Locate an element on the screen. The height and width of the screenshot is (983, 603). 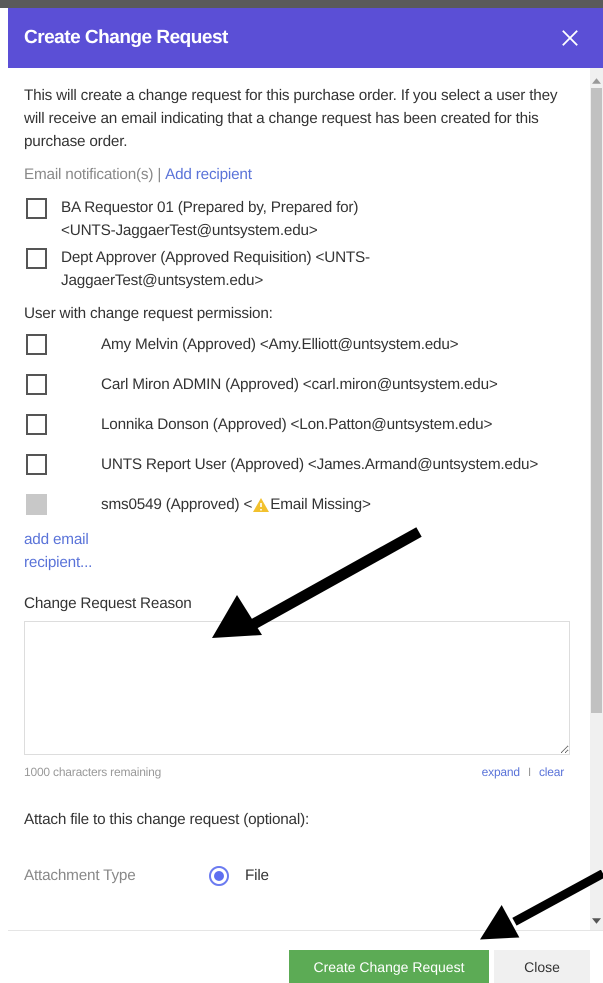
recipient-label: BA Requestor 01 (Prepared by, Prepared for) <UNTS-JaggaerTest@untsystem.edu> is located at coordinates (210, 219).